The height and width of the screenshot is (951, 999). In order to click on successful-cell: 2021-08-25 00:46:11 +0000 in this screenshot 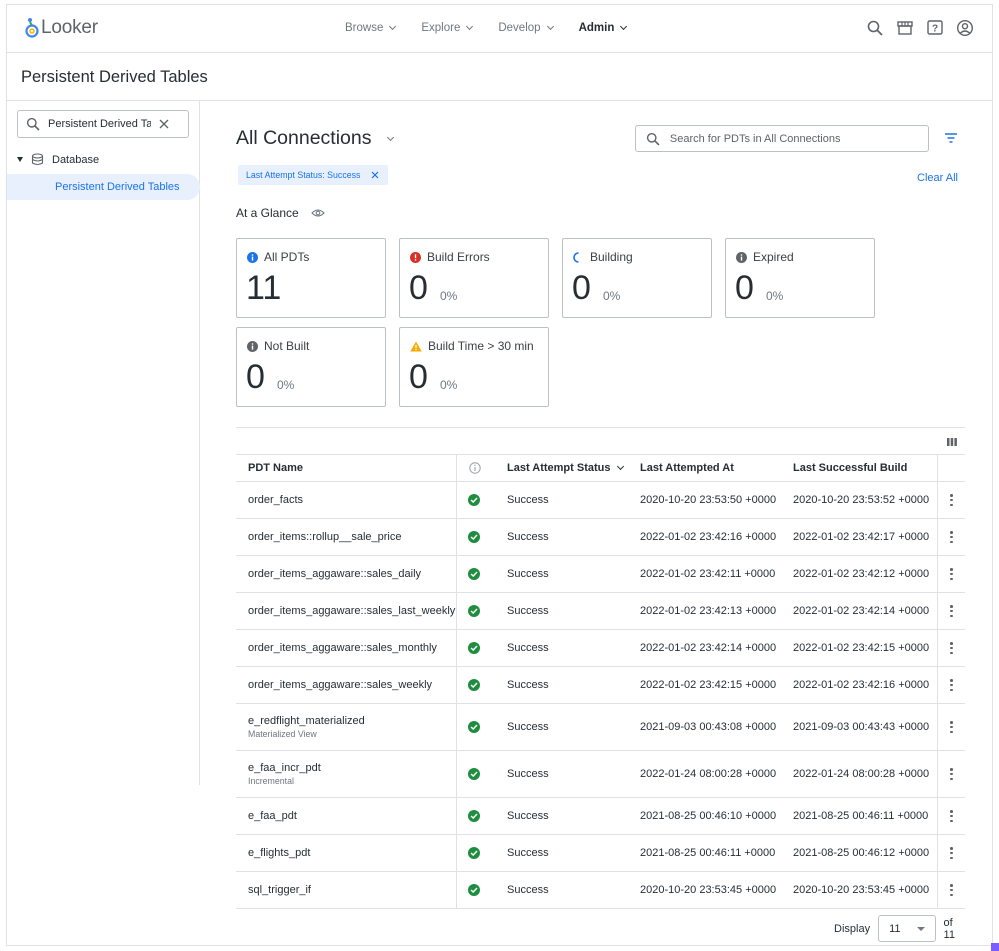, I will do `click(861, 816)`.